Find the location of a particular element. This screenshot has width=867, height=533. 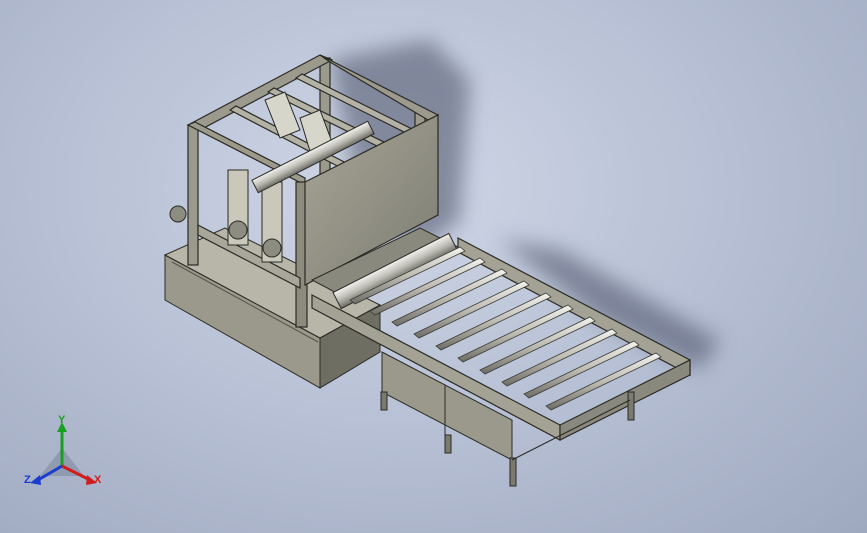

triad-graphic is located at coordinates (63, 453).